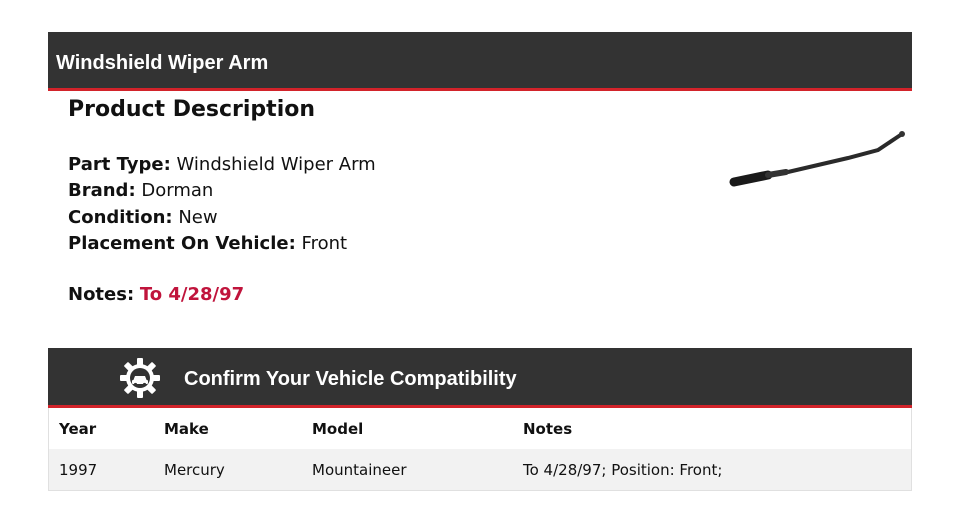 This screenshot has width=960, height=522. What do you see at coordinates (162, 63) in the screenshot?
I see `product-title: Windshield Wiper Arm` at bounding box center [162, 63].